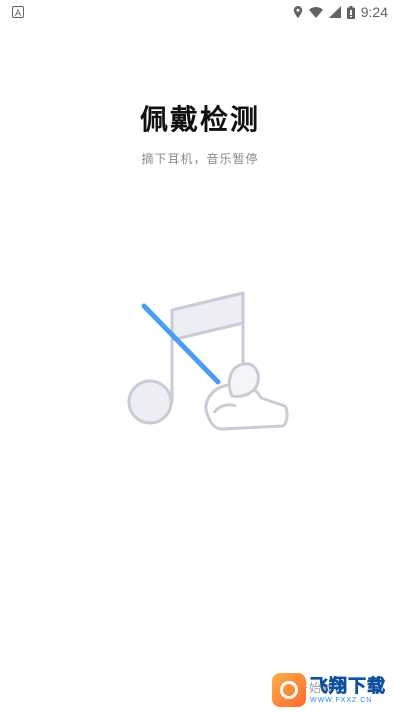 The image size is (400, 712). I want to click on bottom-area: 开始体验 飞翔下载 WWW.FXXZ.CN, so click(200, 692).